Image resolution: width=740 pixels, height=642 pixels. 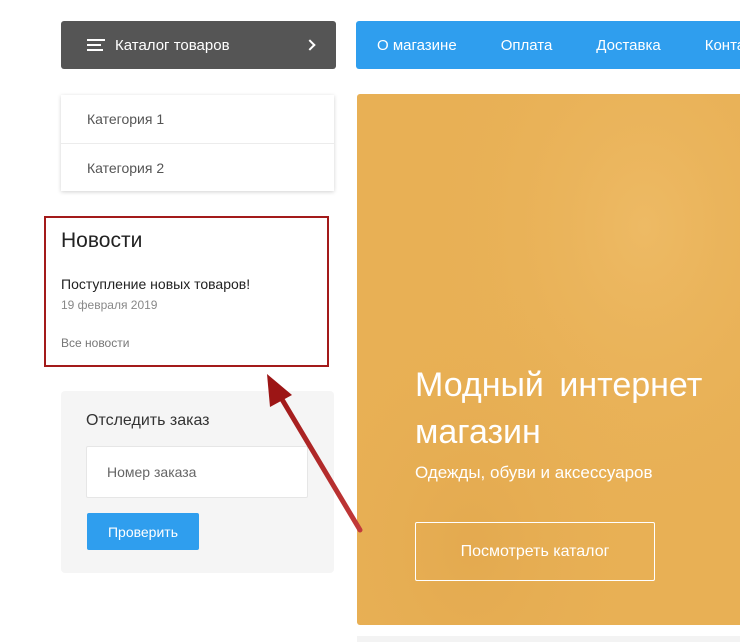 What do you see at coordinates (197, 119) in the screenshot?
I see `category-item-1: Категория 1` at bounding box center [197, 119].